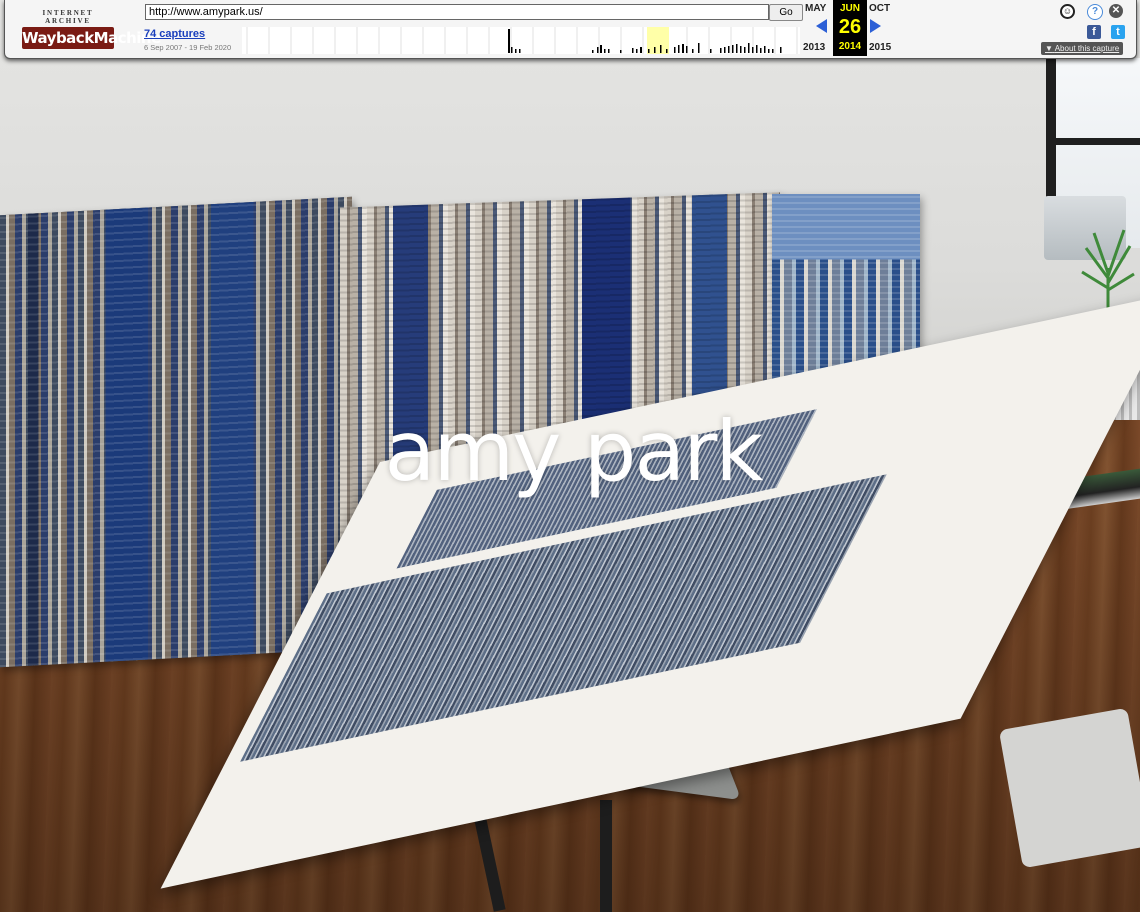 Image resolution: width=1140 pixels, height=912 pixels. What do you see at coordinates (68, 17) in the screenshot?
I see `logo-top-text: INTERNET ARCHIVE` at bounding box center [68, 17].